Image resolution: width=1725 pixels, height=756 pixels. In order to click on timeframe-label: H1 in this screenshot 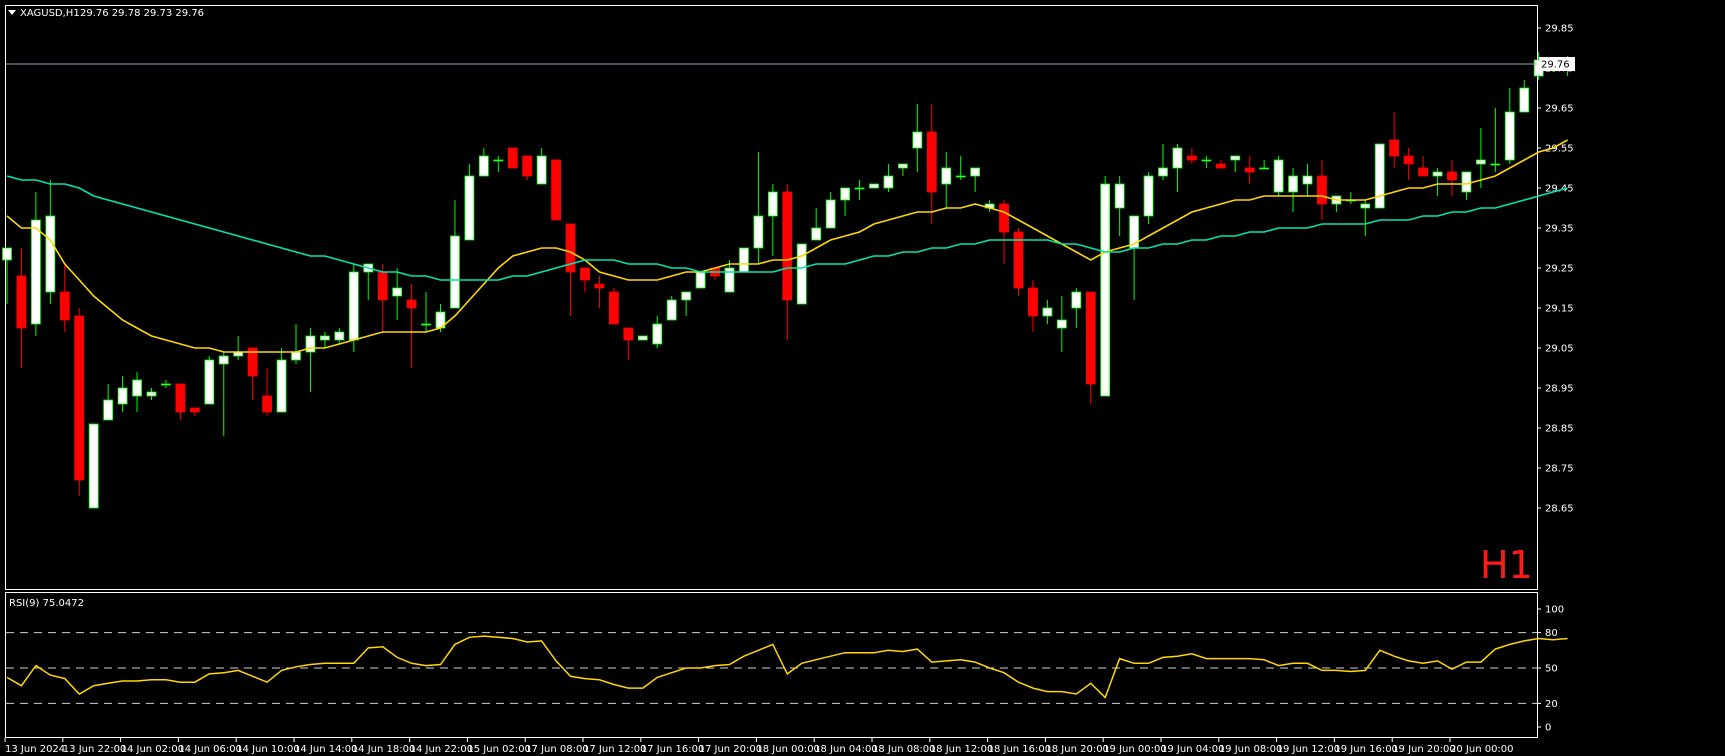, I will do `click(1506, 565)`.